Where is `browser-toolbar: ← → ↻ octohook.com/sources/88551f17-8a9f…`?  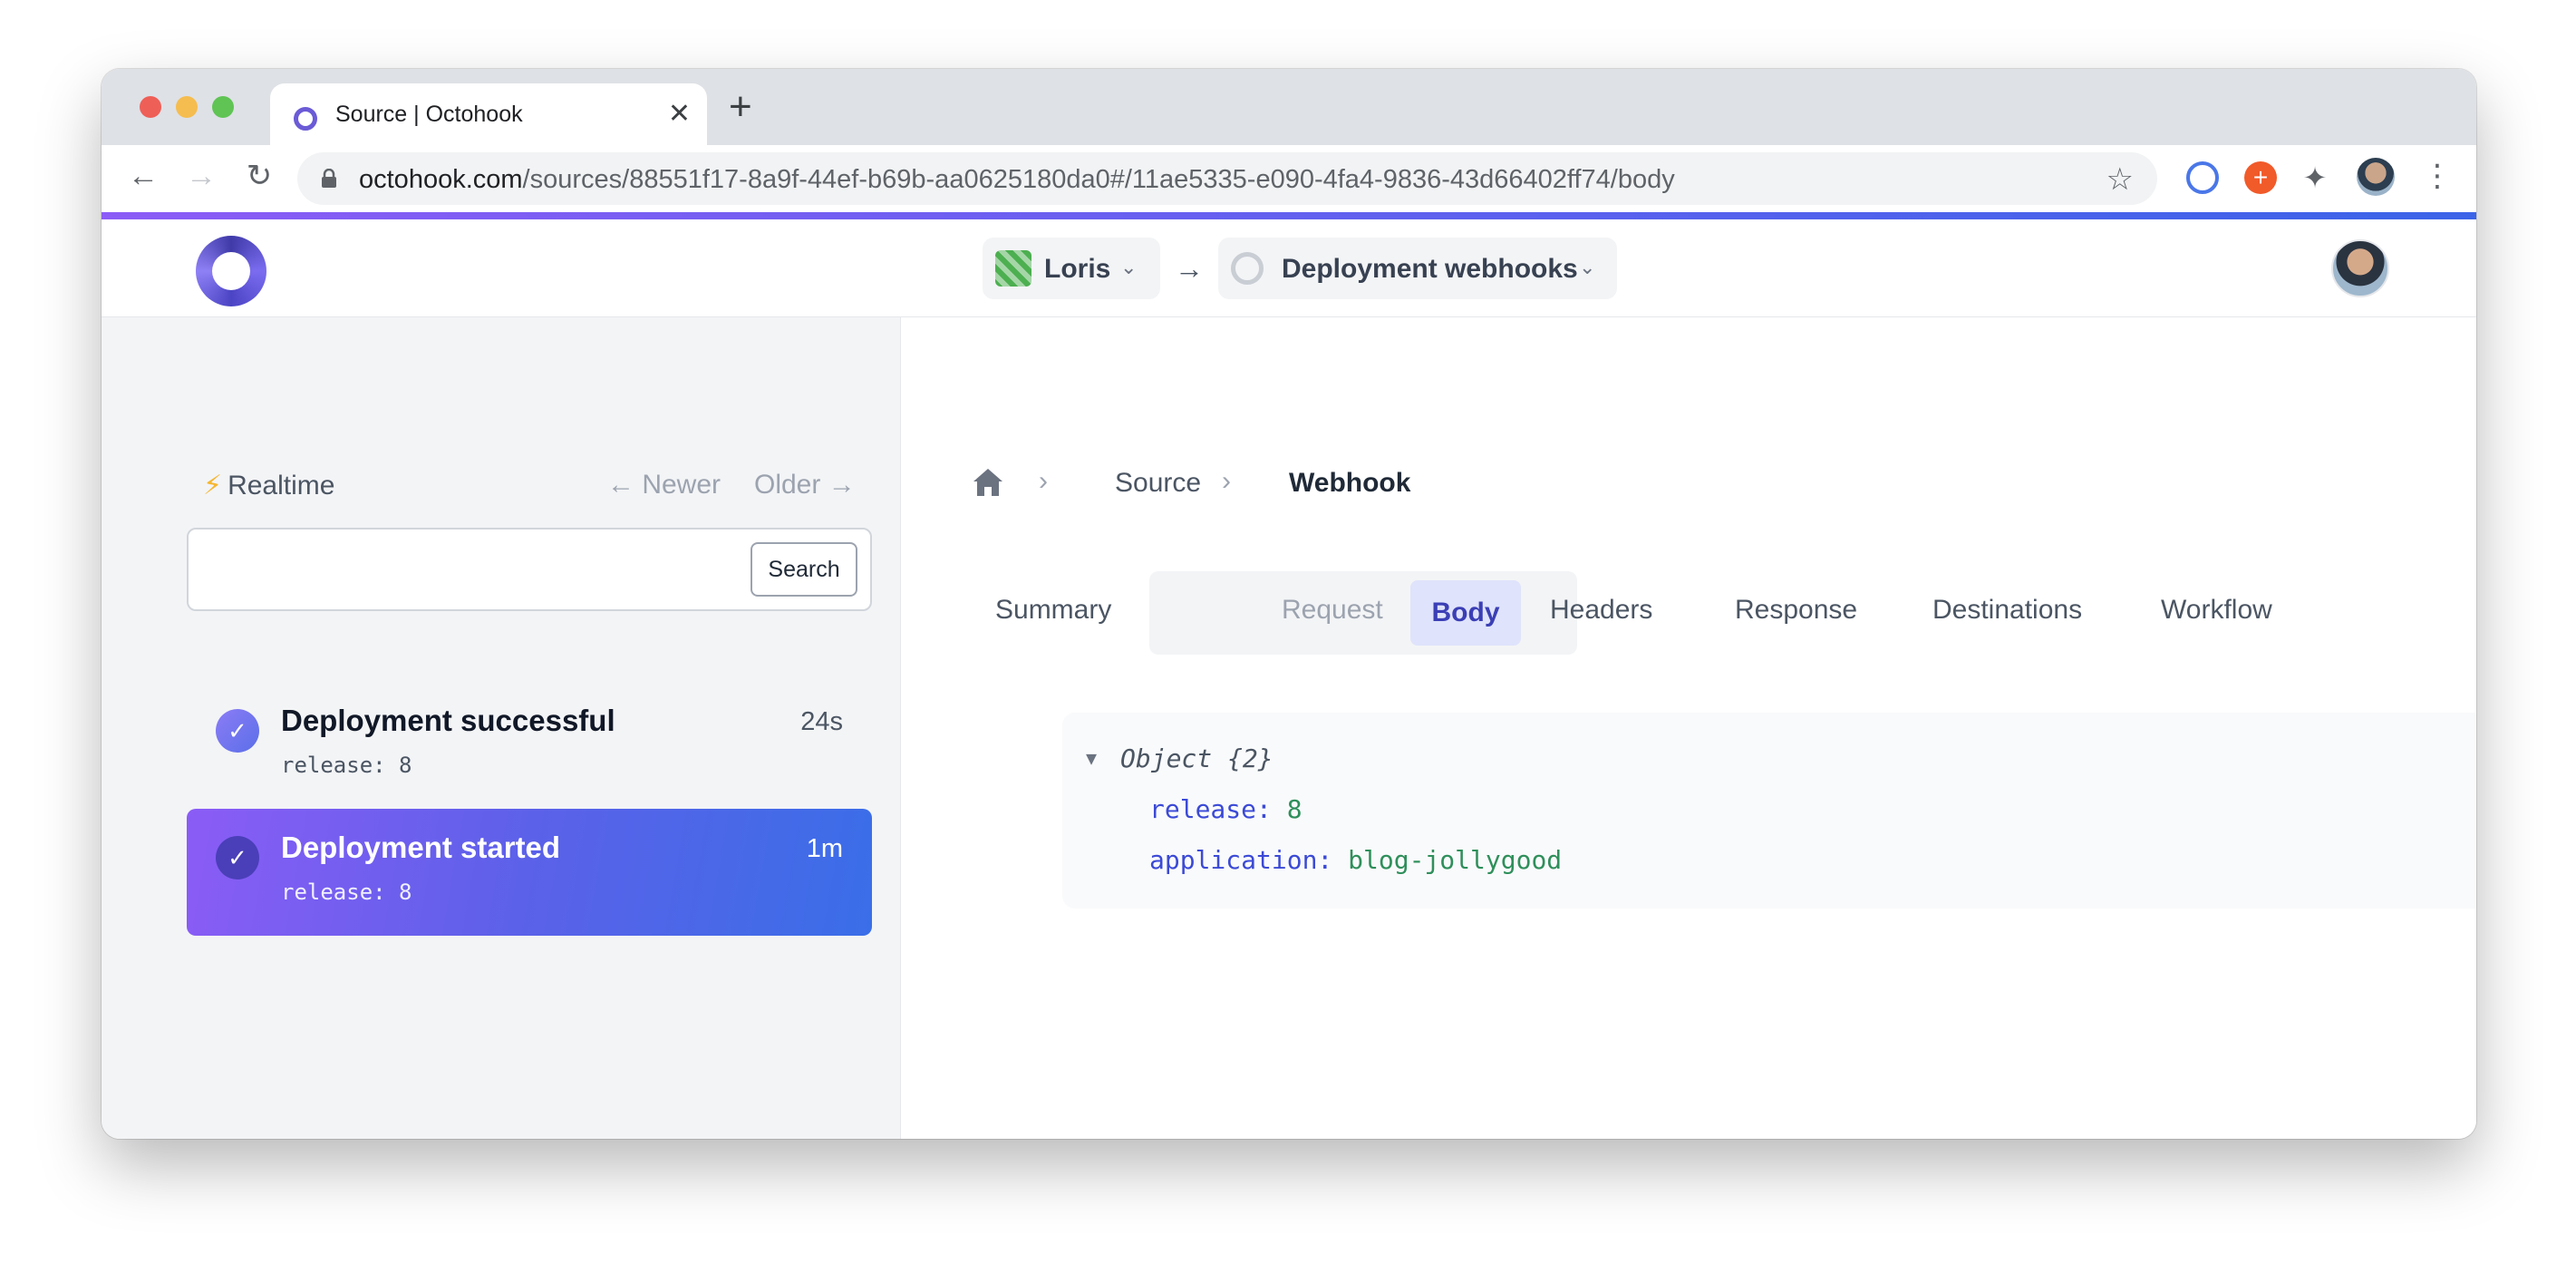 browser-toolbar: ← → ↻ octohook.com/sources/88551f17-8a9f… is located at coordinates (1289, 181).